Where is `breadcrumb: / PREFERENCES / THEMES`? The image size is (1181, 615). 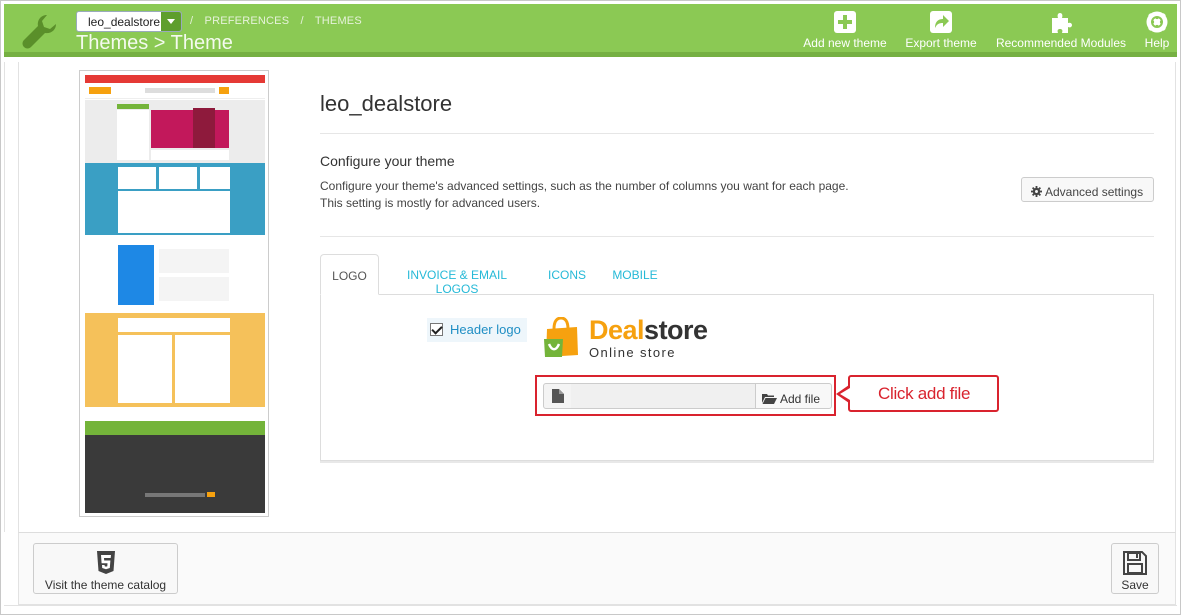
breadcrumb: / PREFERENCES / THEMES is located at coordinates (280, 21).